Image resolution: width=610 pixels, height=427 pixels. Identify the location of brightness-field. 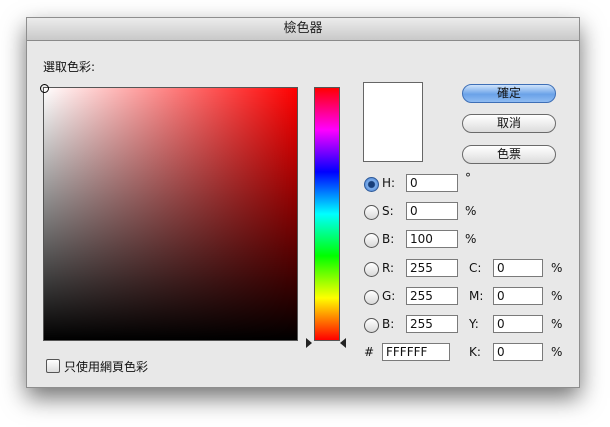
(432, 239).